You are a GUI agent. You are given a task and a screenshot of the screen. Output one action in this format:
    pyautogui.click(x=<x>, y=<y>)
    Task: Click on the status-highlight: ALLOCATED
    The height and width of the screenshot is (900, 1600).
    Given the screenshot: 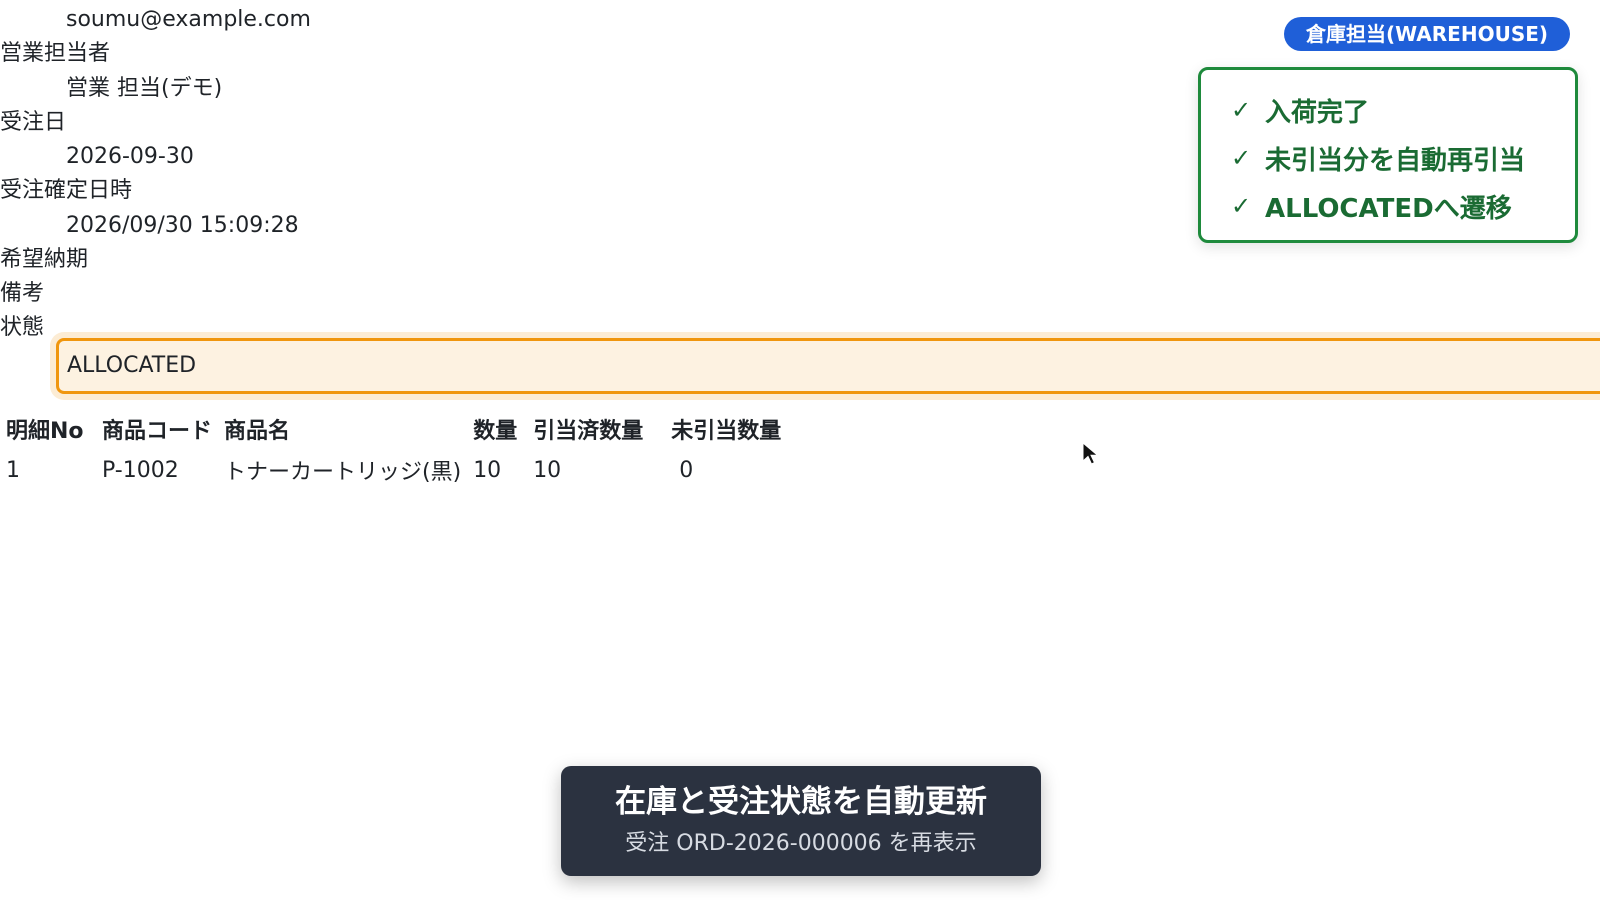 What is the action you would take?
    pyautogui.click(x=828, y=366)
    